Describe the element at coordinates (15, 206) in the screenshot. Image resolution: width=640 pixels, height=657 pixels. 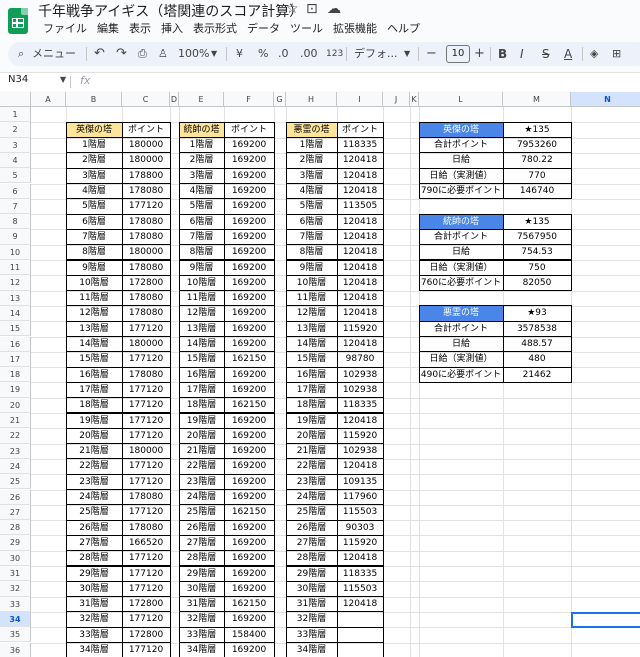
I see `row-header: 7` at that location.